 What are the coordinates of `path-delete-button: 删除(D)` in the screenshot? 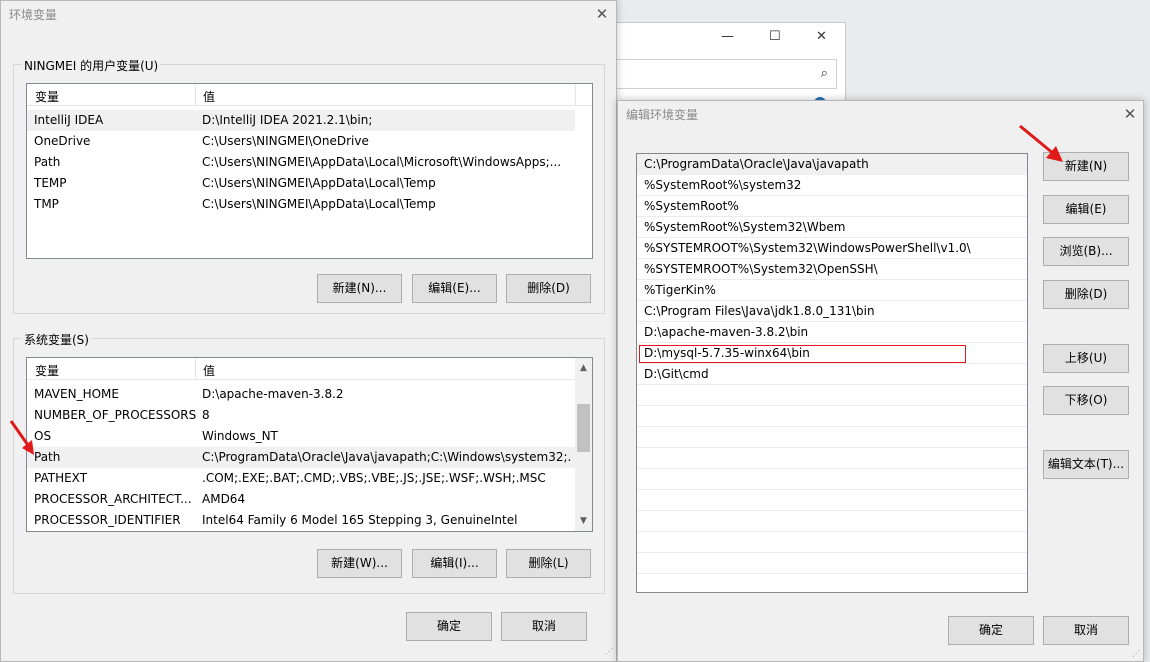 It's located at (1086, 294).